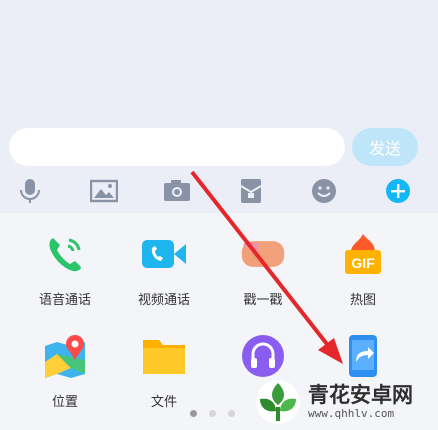 This screenshot has height=430, width=438. I want to click on image-icon, so click(104, 191).